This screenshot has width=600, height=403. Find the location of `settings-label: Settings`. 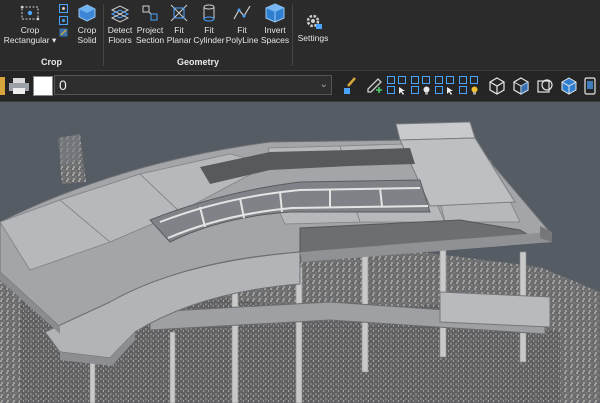

settings-label: Settings is located at coordinates (313, 38).